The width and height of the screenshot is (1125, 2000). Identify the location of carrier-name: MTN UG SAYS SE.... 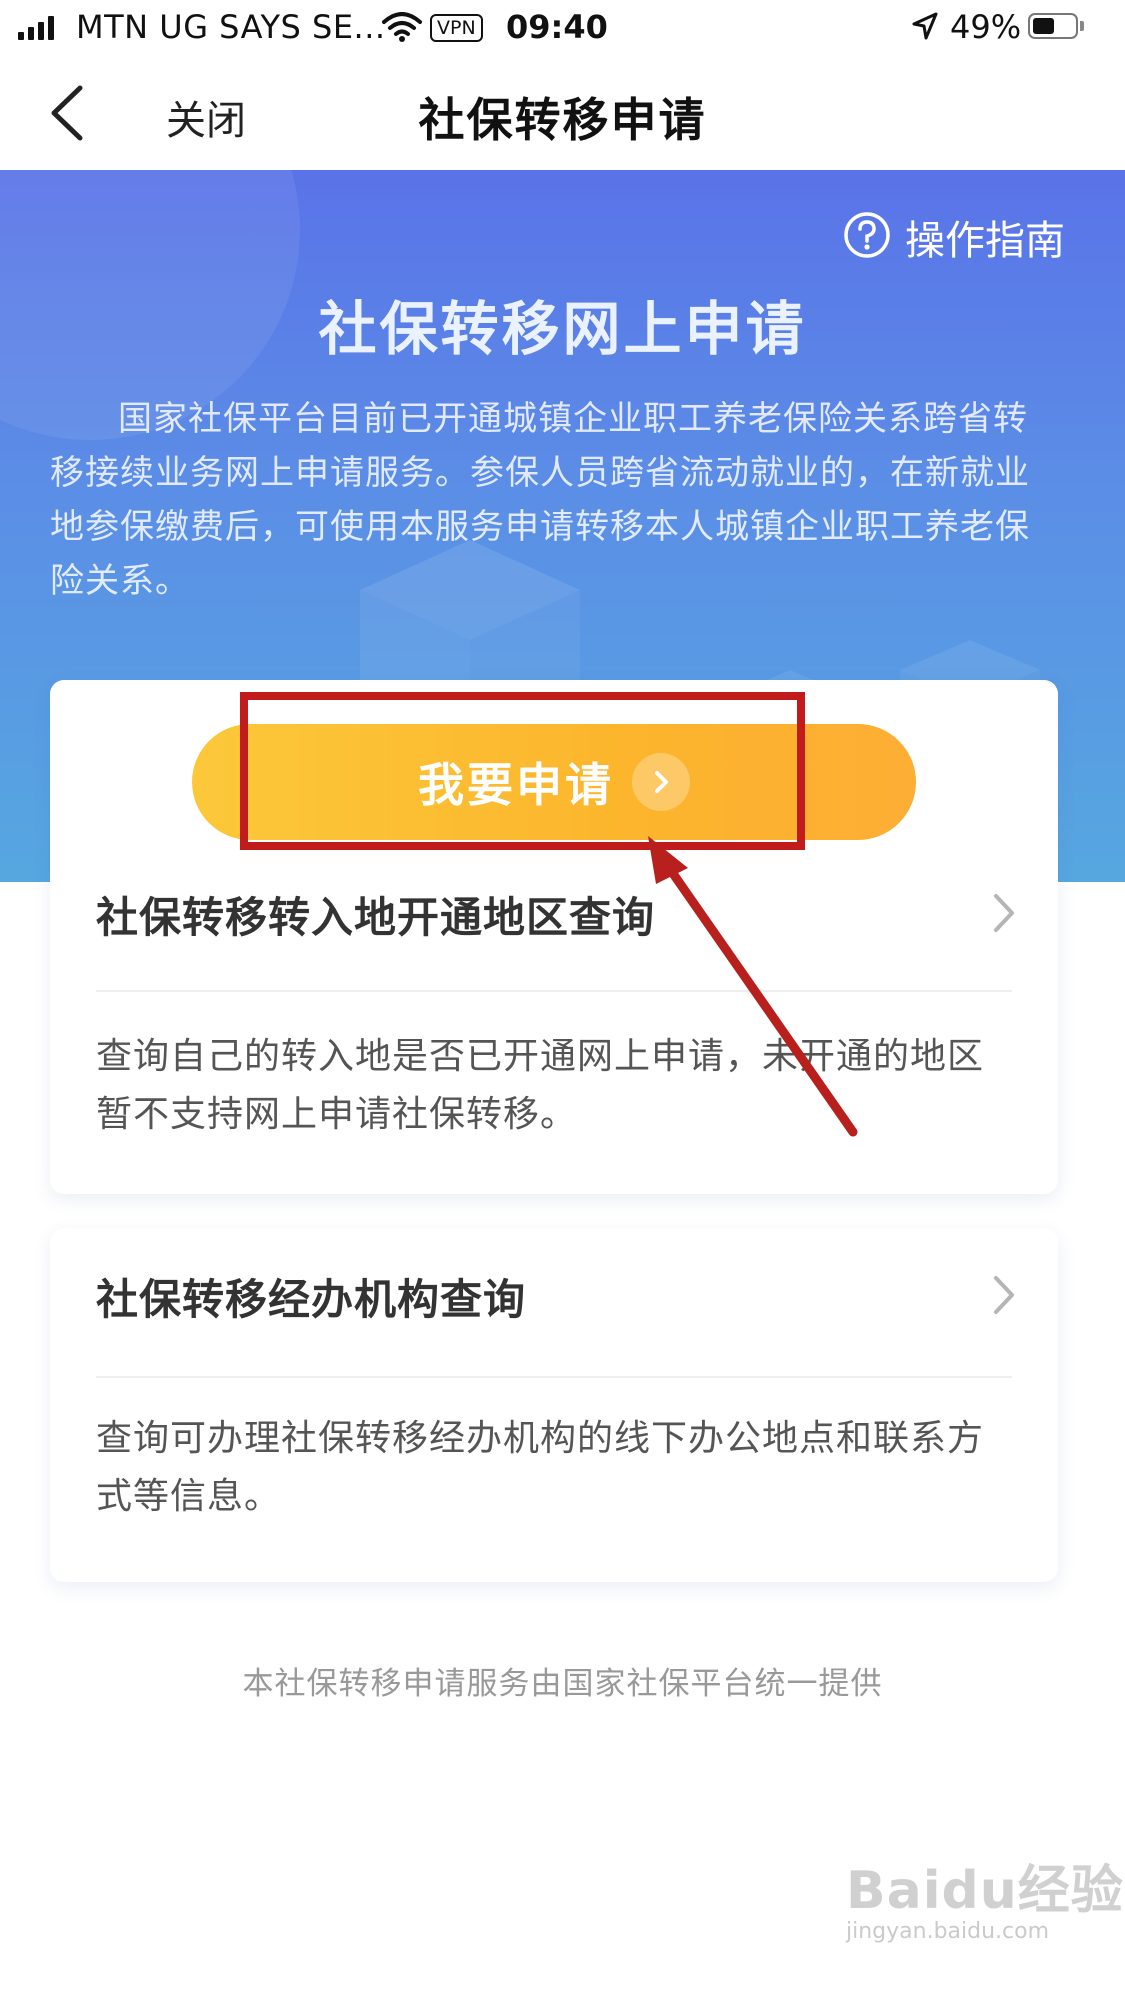
(231, 27).